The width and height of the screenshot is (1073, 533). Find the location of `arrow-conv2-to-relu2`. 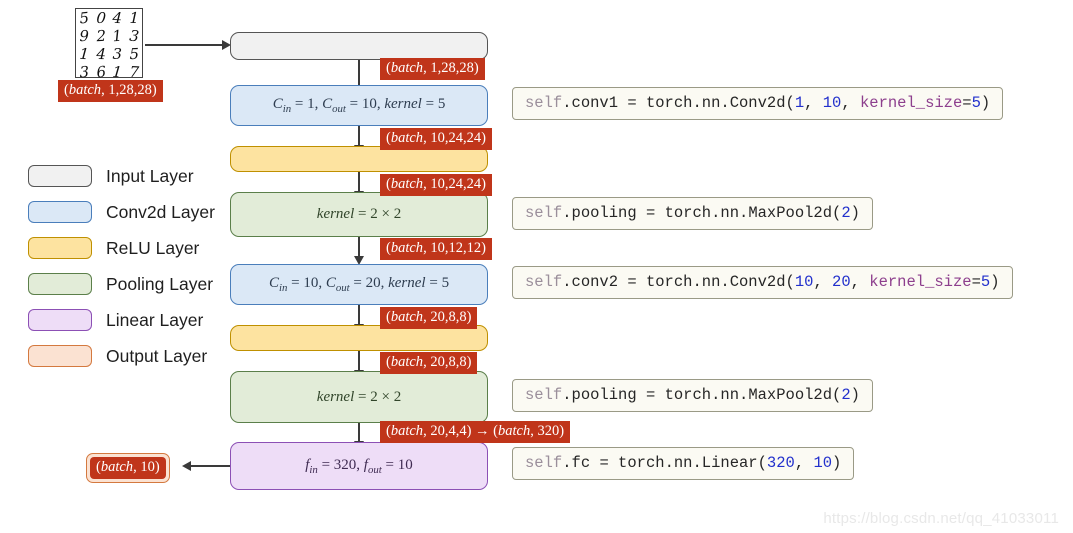

arrow-conv2-to-relu2 is located at coordinates (359, 319).